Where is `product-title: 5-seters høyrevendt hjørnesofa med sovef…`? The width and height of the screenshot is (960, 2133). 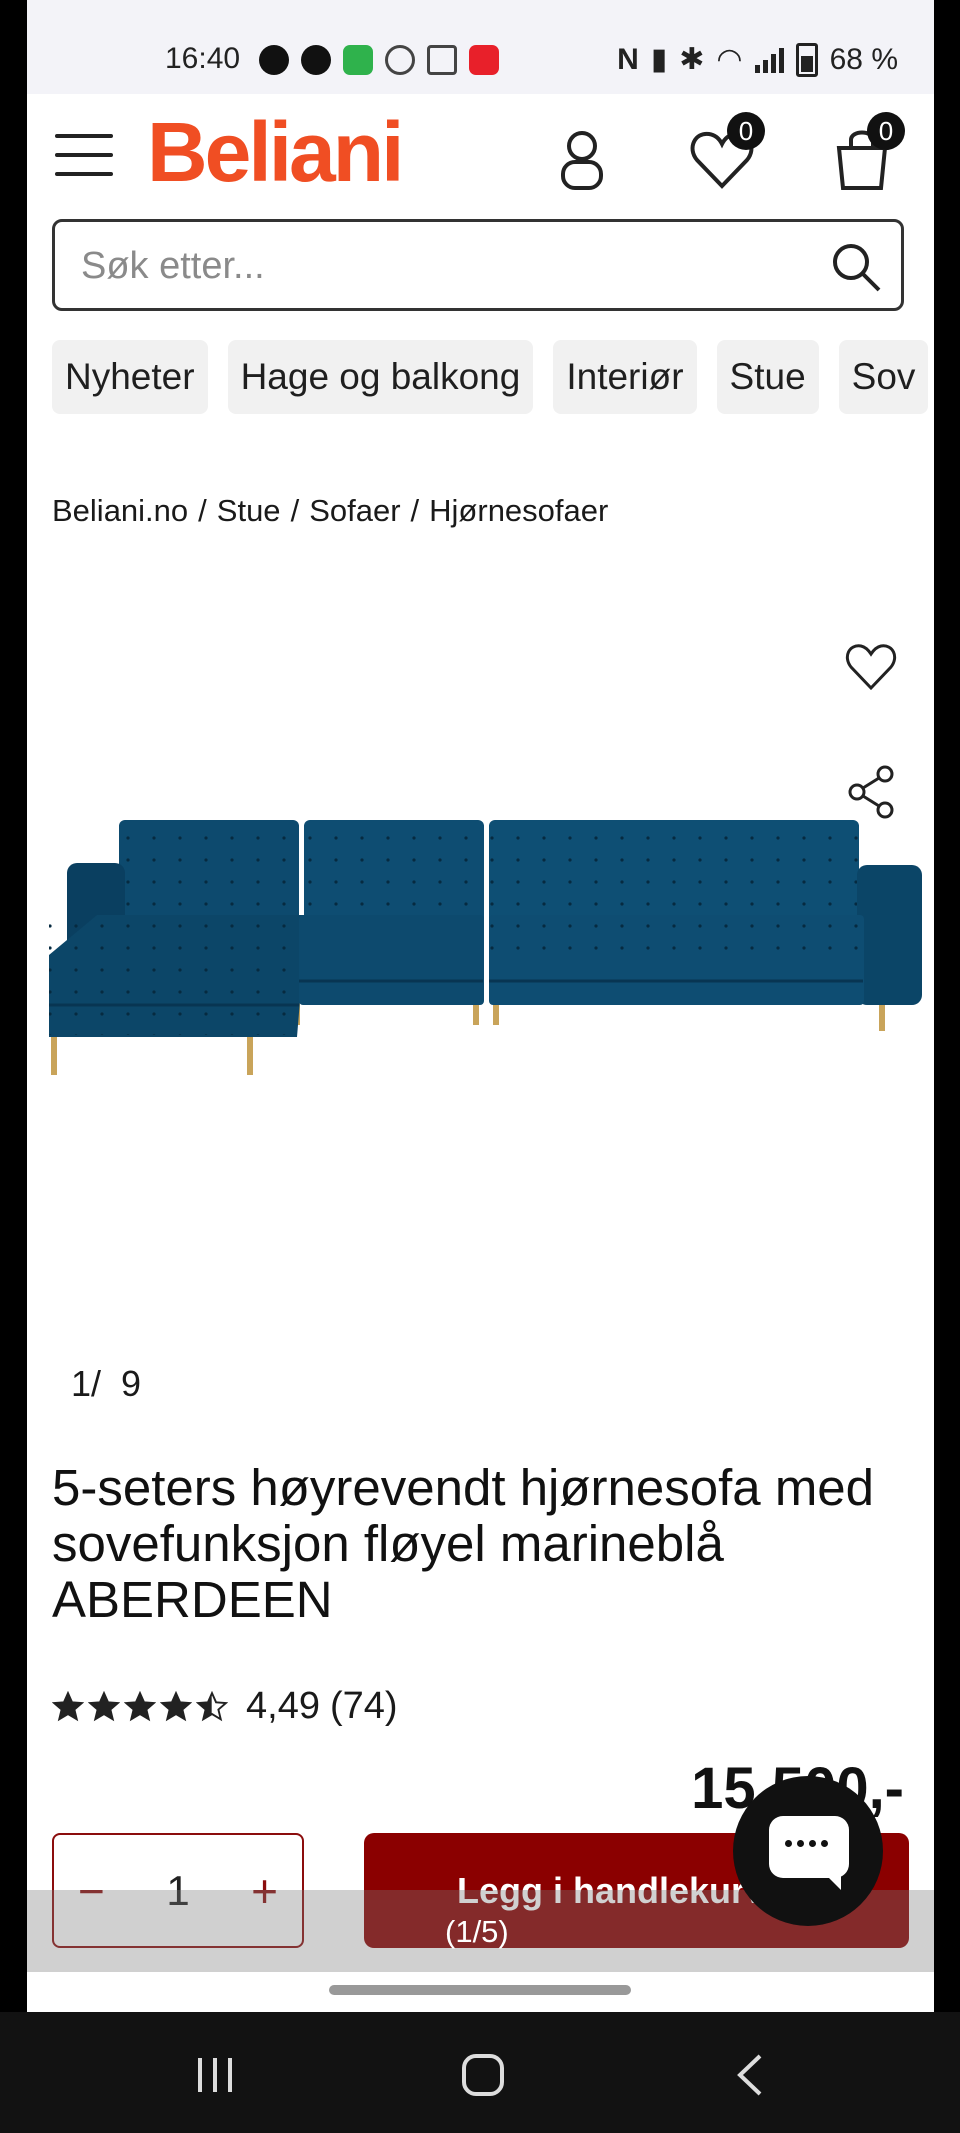 product-title: 5-seters høyrevendt hjørnesofa med sovef… is located at coordinates (463, 1543).